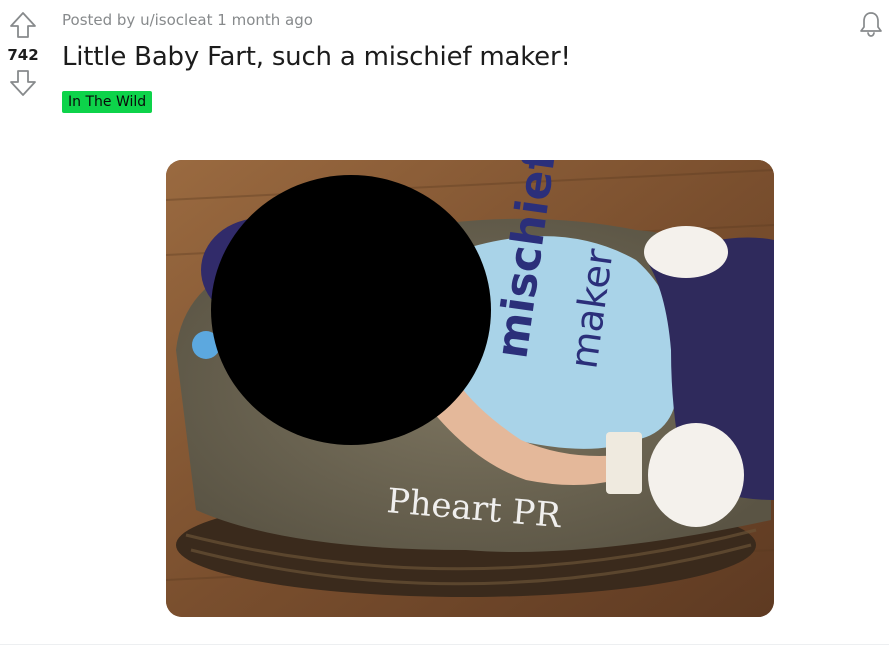 This screenshot has width=889, height=652. I want to click on post-title: Little Baby Fart, such a mischief maker!, so click(316, 57).